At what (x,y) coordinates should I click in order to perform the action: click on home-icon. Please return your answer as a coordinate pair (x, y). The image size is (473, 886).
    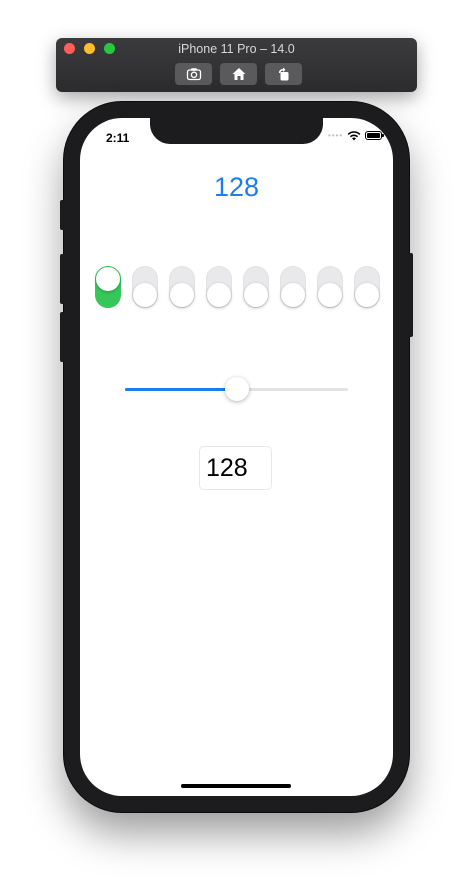
    Looking at the image, I should click on (238, 74).